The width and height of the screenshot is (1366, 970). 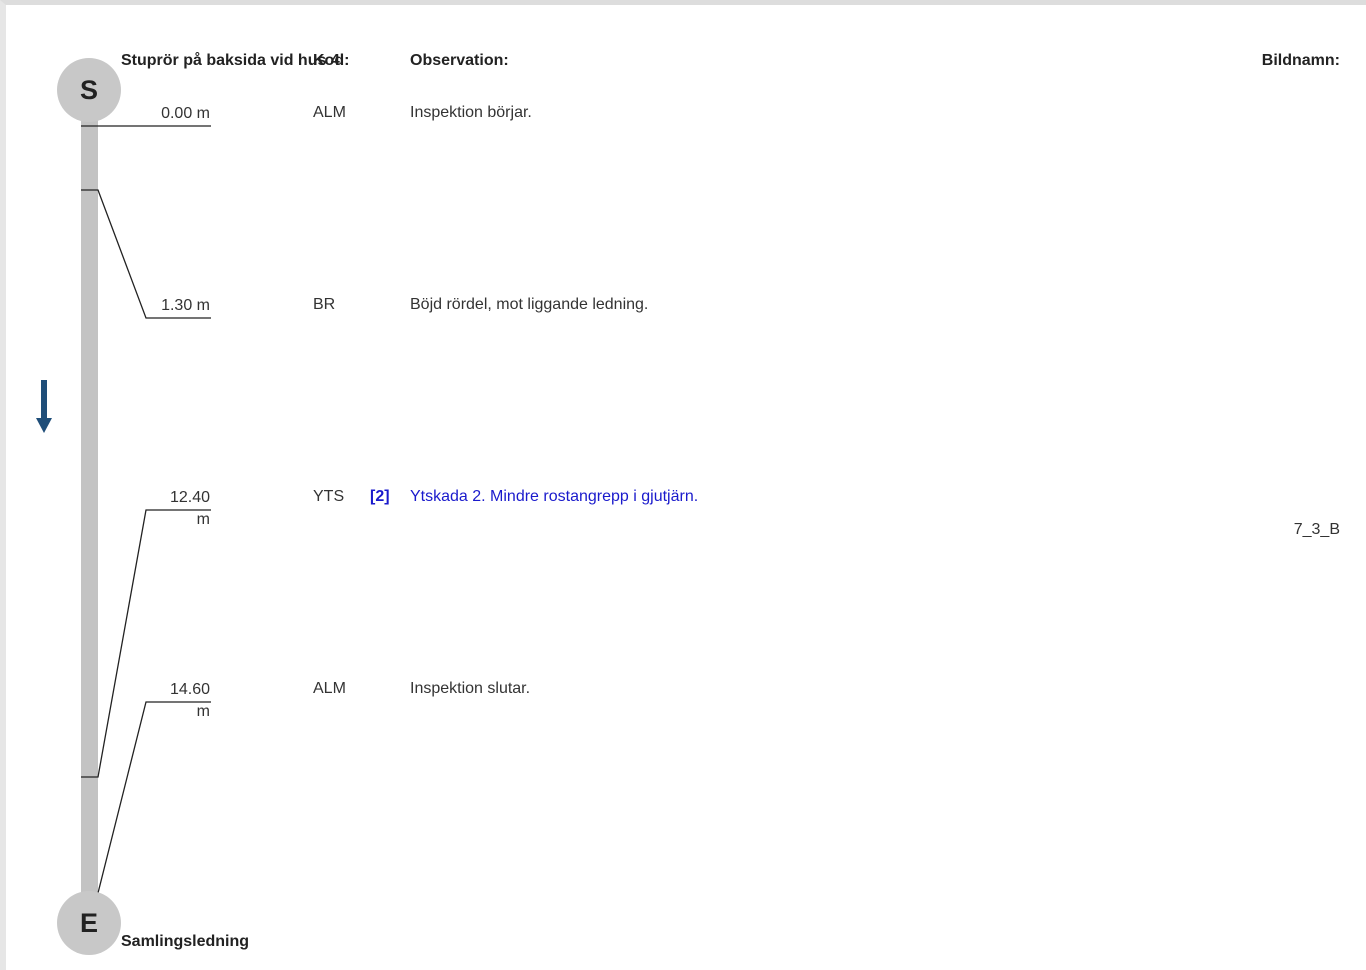 I want to click on distance-label: 12.40 m, so click(x=177, y=509).